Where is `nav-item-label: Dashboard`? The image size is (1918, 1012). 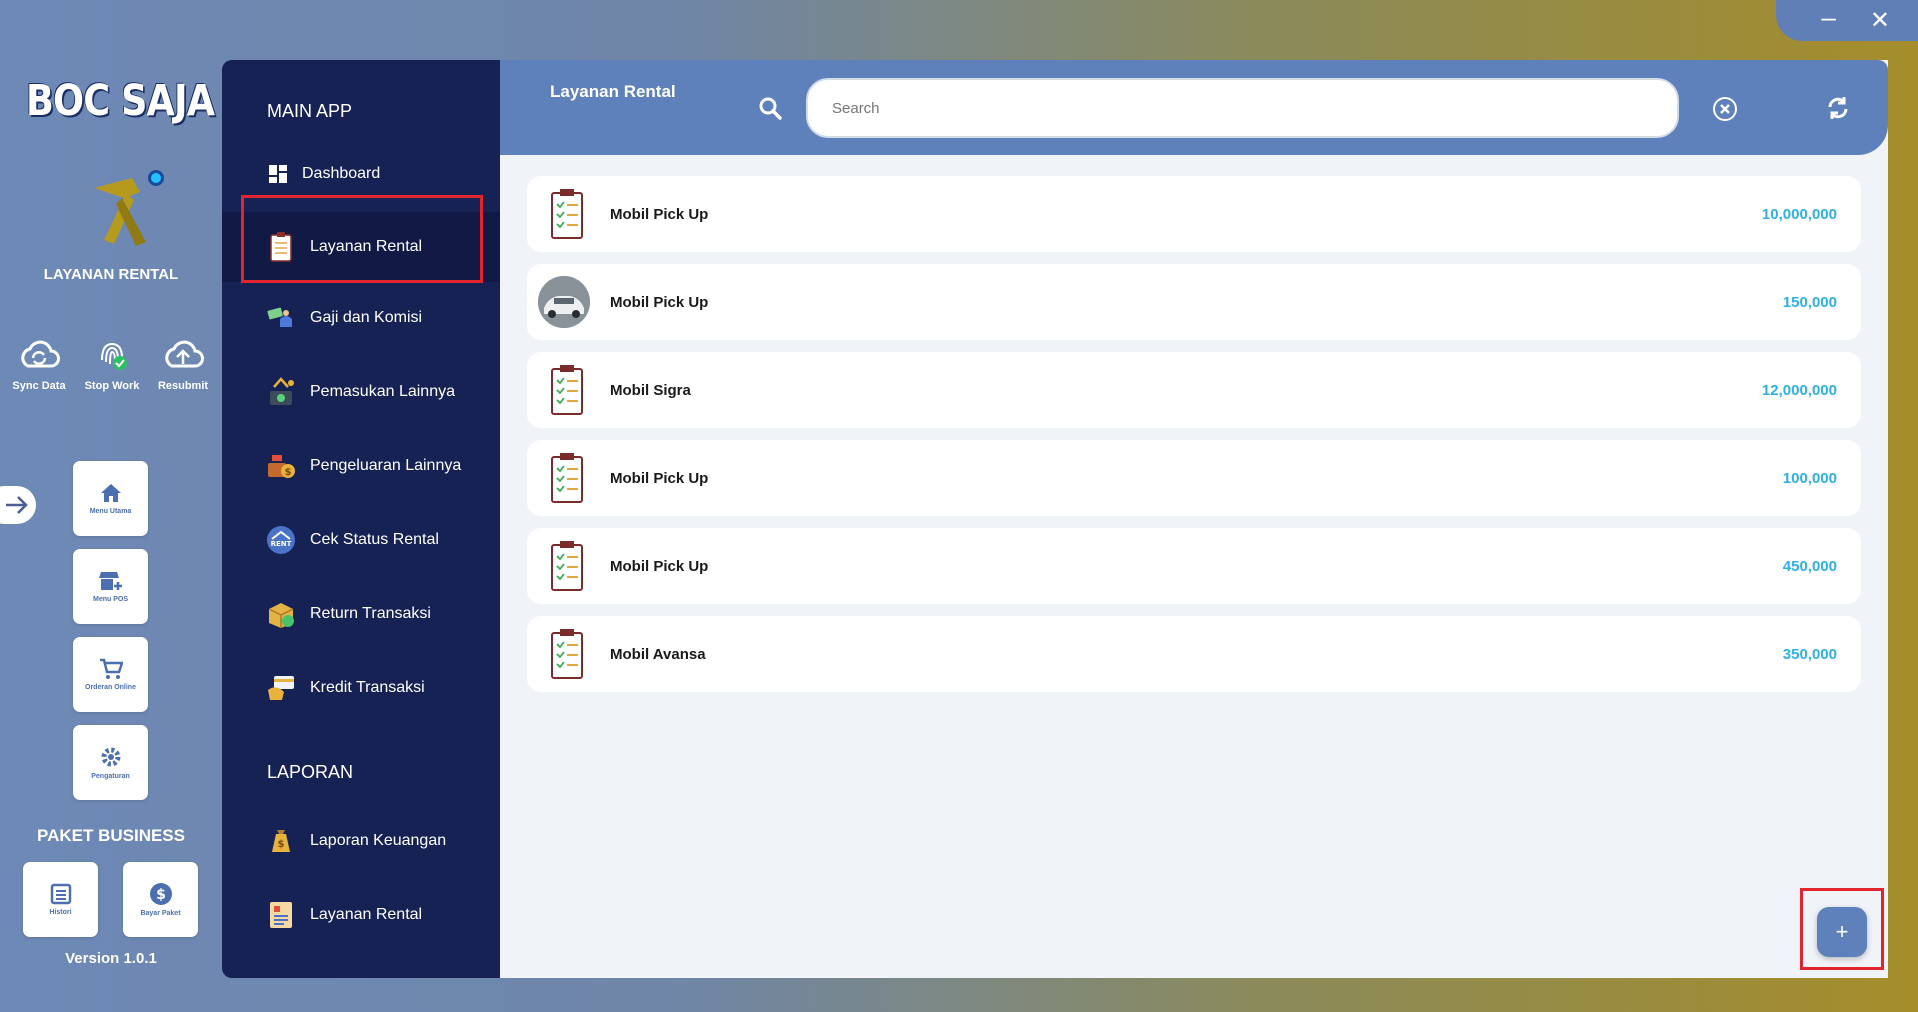
nav-item-label: Dashboard is located at coordinates (341, 173).